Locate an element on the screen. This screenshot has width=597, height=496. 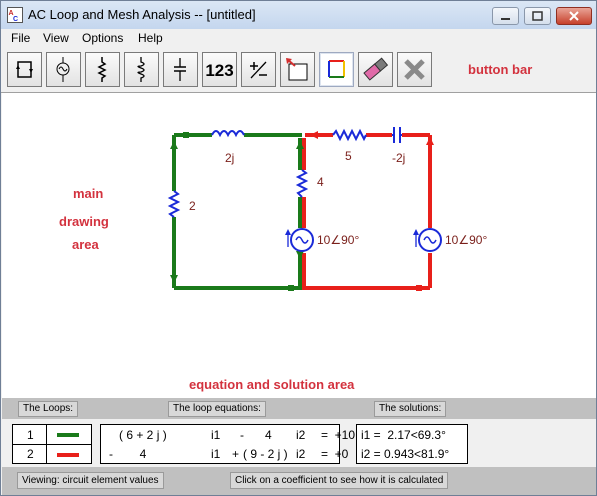
maximize-button is located at coordinates (537, 16).